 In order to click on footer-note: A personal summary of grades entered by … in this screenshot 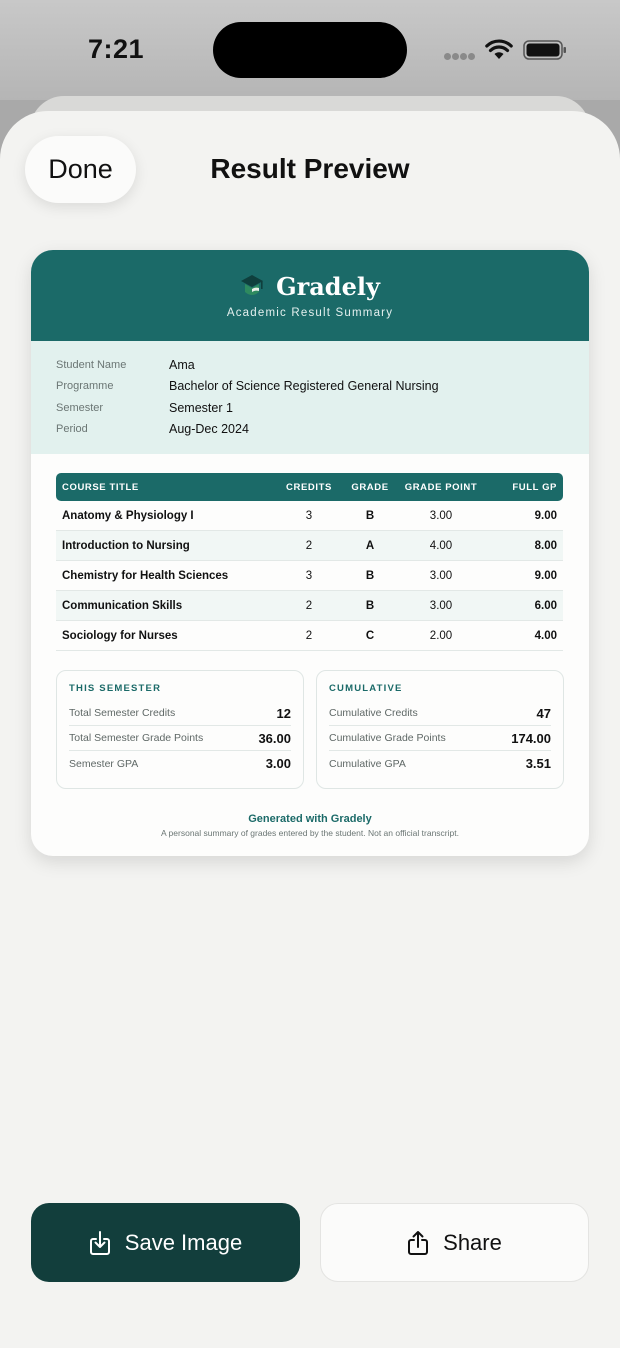, I will do `click(310, 833)`.